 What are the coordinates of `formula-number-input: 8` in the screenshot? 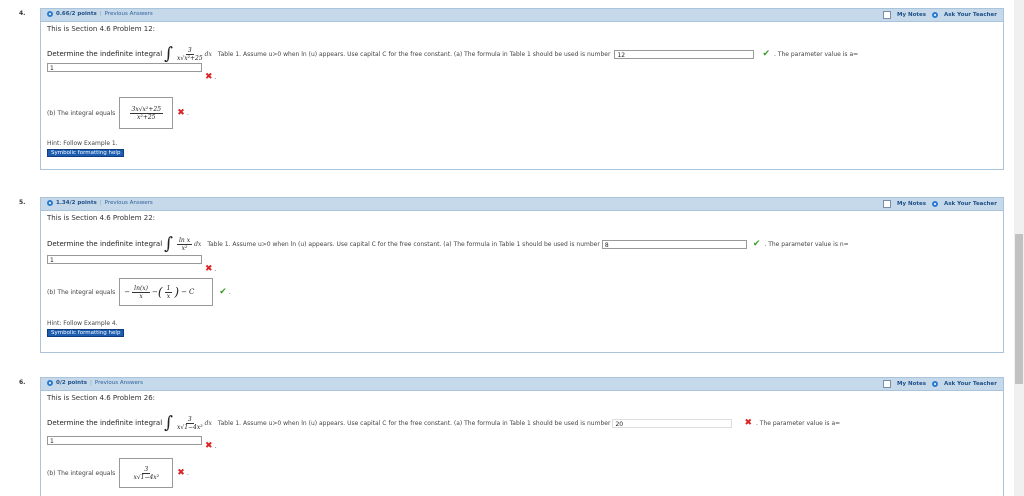 It's located at (674, 244).